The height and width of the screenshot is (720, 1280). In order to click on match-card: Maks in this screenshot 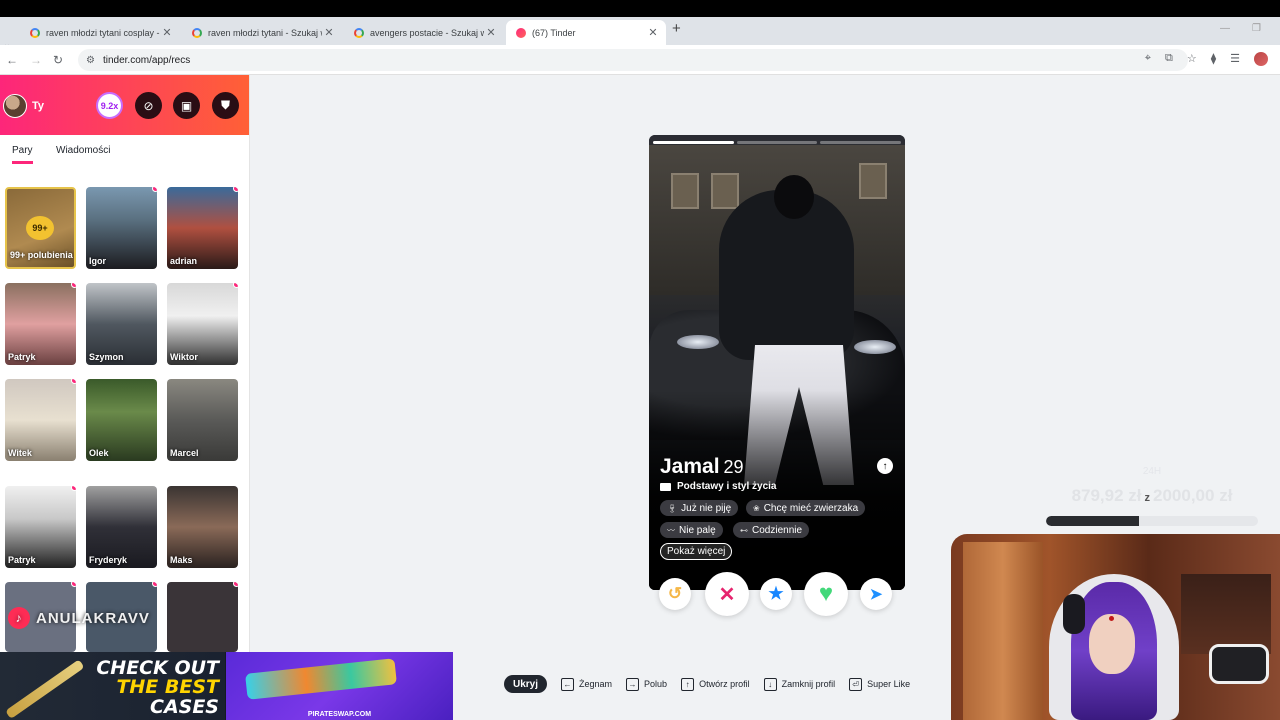, I will do `click(202, 527)`.